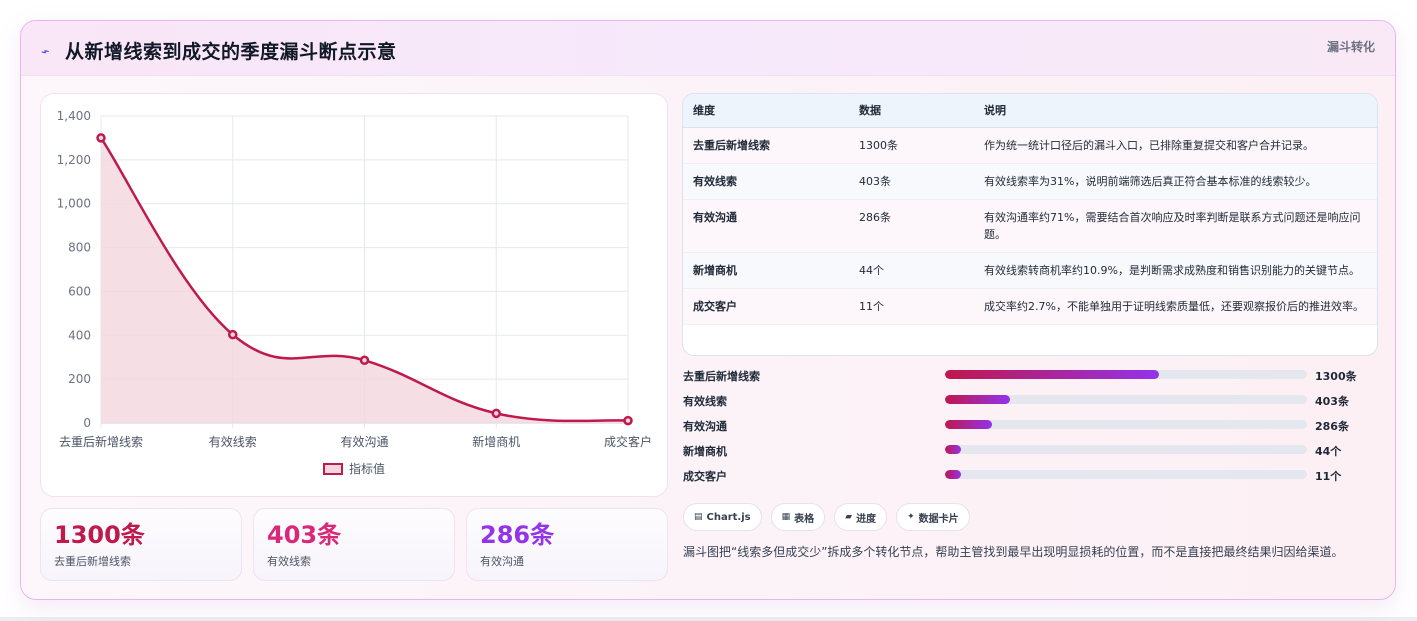  I want to click on stat-label: 有效线索, so click(289, 561).